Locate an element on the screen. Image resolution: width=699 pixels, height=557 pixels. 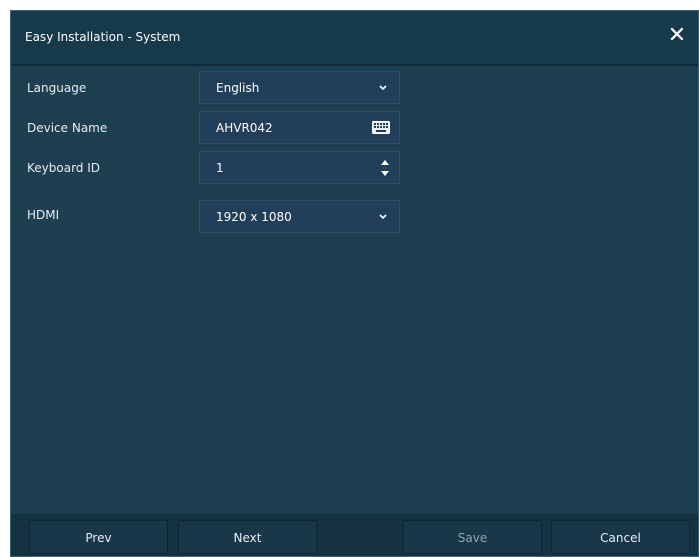
next-button: Next is located at coordinates (247, 537).